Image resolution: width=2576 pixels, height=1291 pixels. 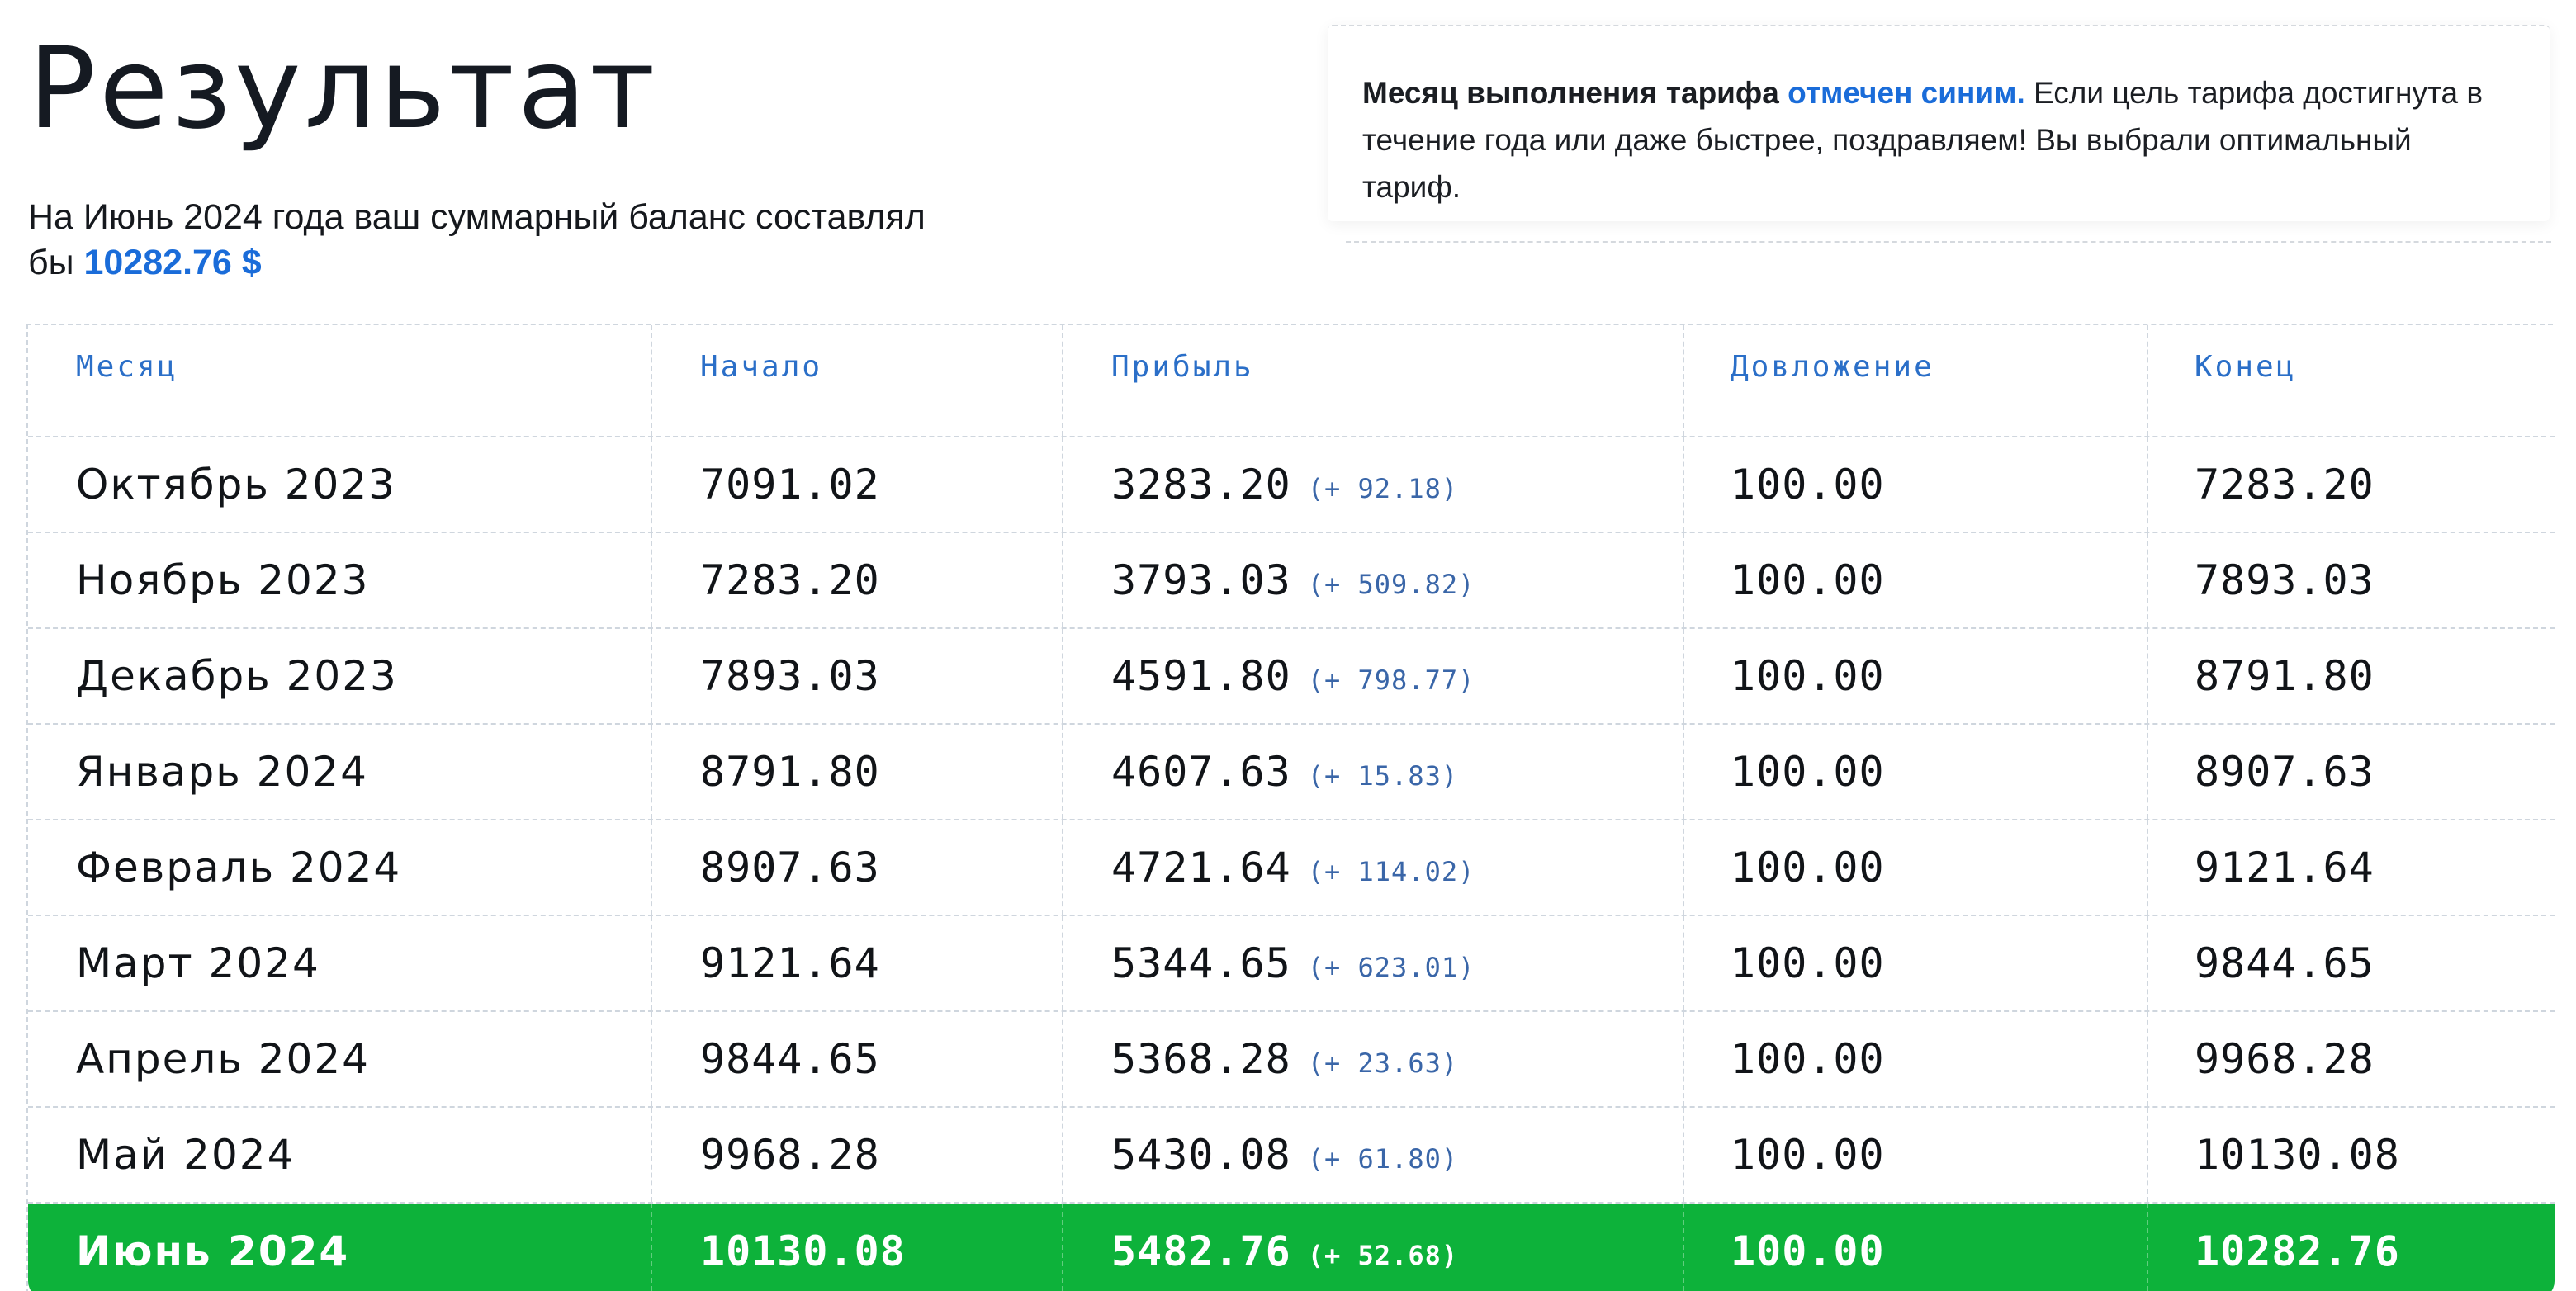 What do you see at coordinates (343, 89) in the screenshot?
I see `page-title: Результат` at bounding box center [343, 89].